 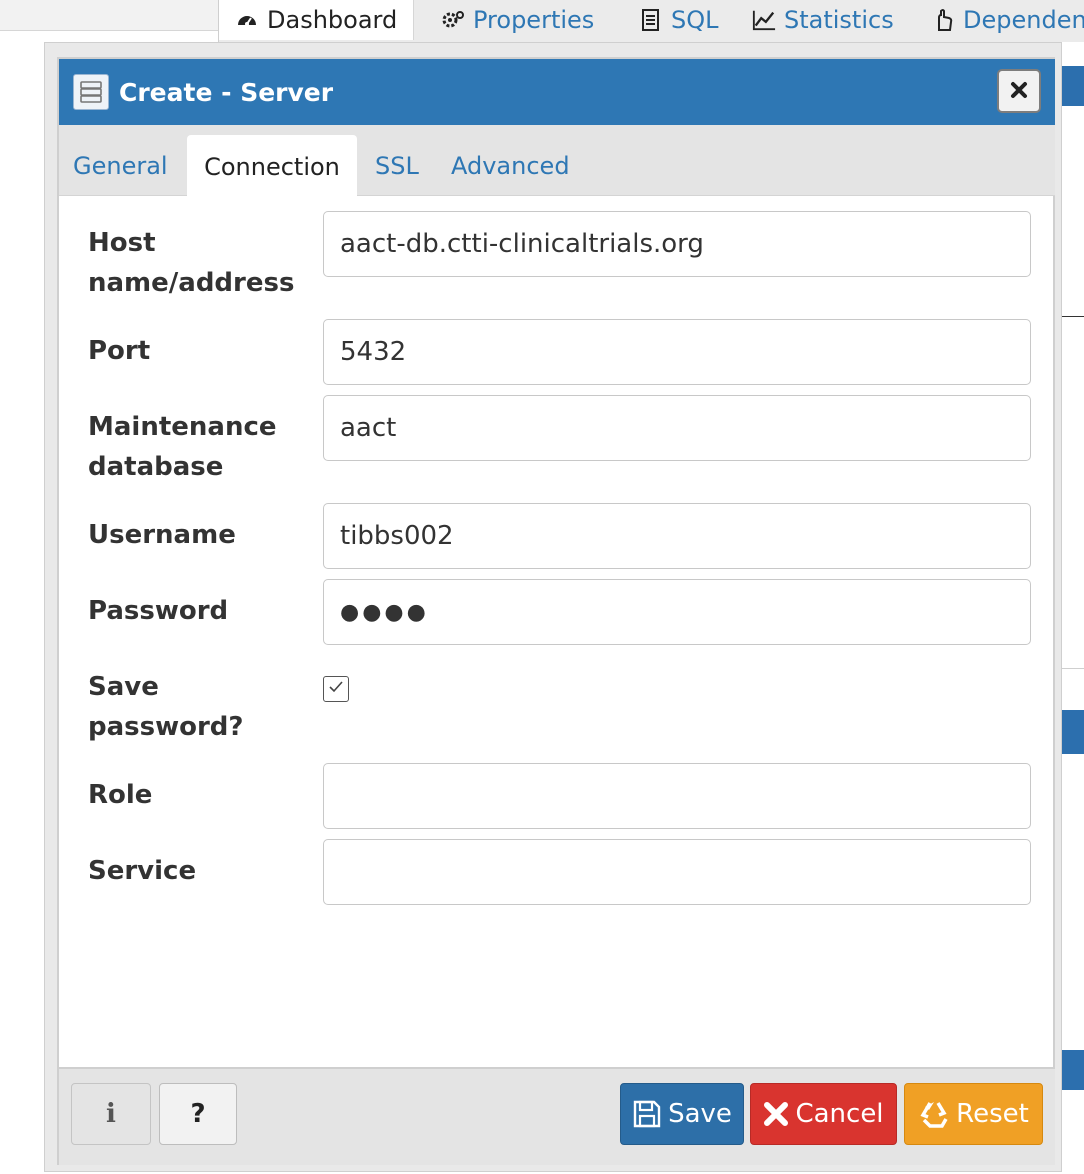 What do you see at coordinates (397, 160) in the screenshot?
I see `tab-ssl: SSL` at bounding box center [397, 160].